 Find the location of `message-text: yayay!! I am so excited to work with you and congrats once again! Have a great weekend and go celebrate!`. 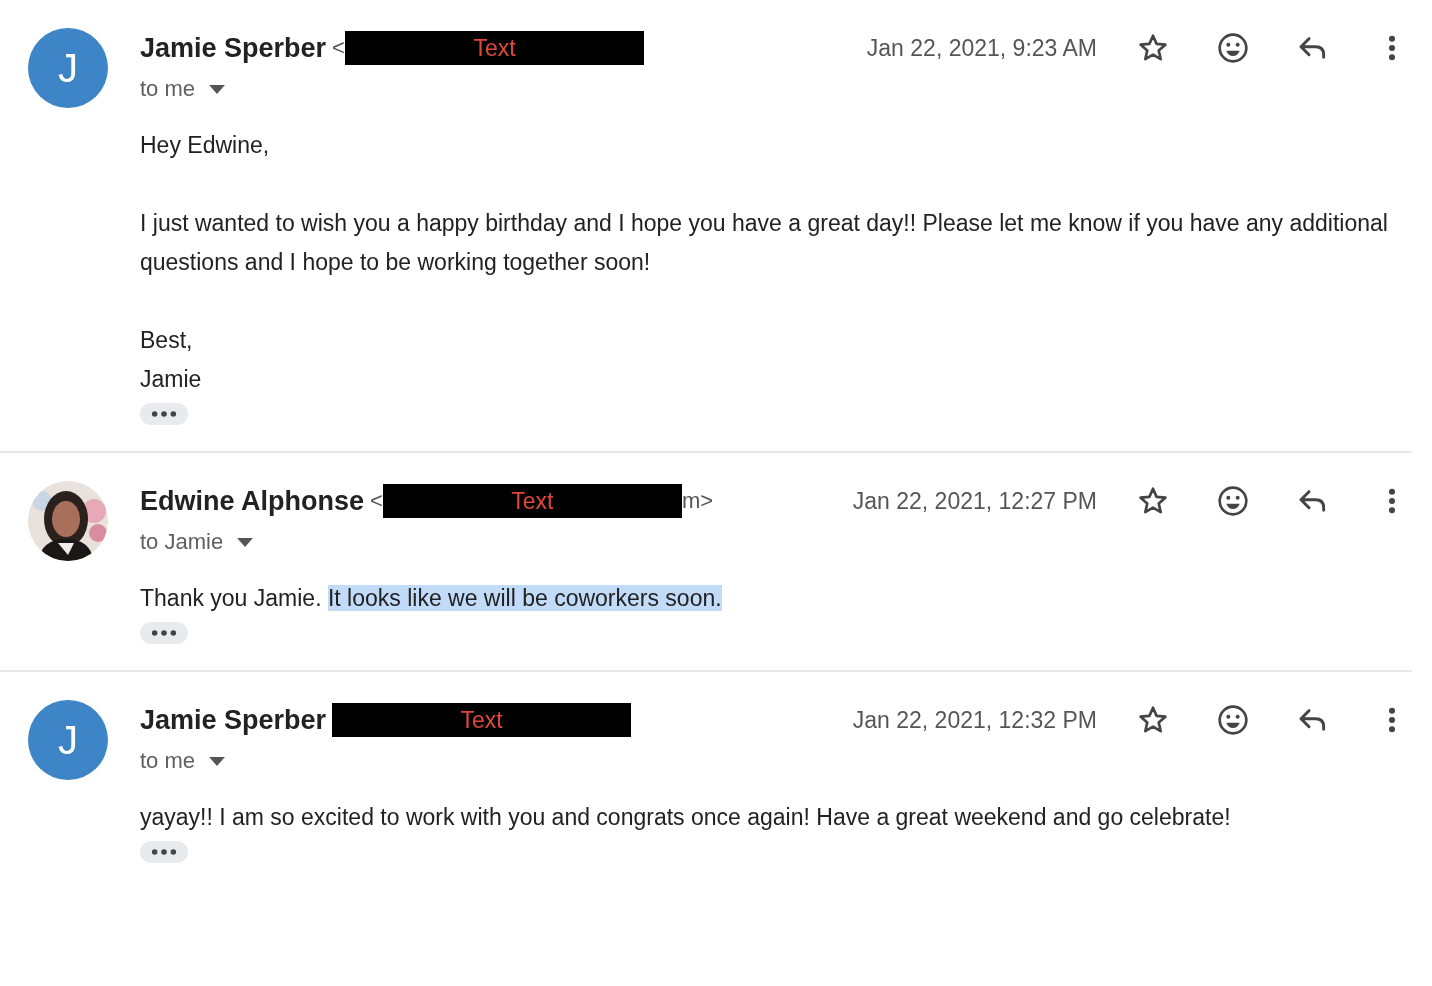

message-text: yayay!! I am so excited to work with you and congrats once again! Have a great weekend and go celebrate! is located at coordinates (686, 817).